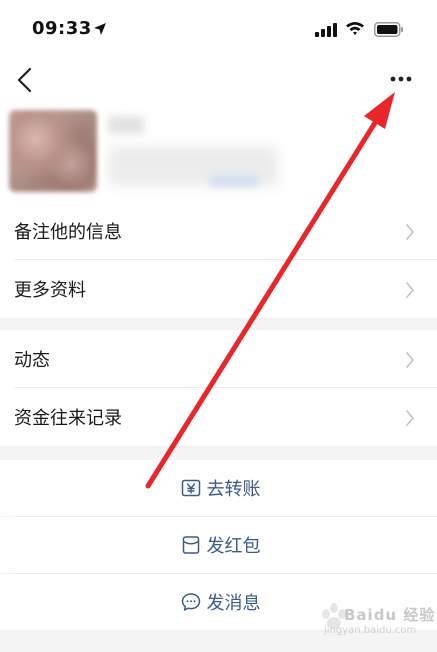 This screenshot has width=437, height=652. I want to click on avatar, so click(53, 151).